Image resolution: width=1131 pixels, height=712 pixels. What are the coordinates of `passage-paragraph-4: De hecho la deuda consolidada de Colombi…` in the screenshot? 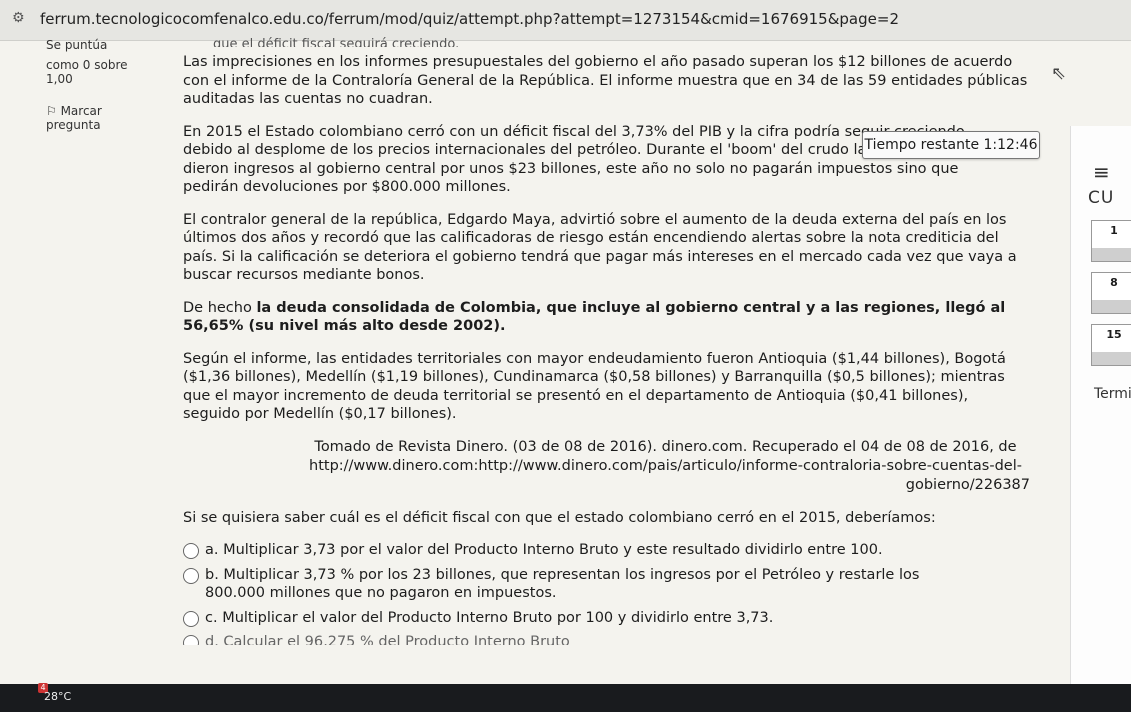 It's located at (605, 317).